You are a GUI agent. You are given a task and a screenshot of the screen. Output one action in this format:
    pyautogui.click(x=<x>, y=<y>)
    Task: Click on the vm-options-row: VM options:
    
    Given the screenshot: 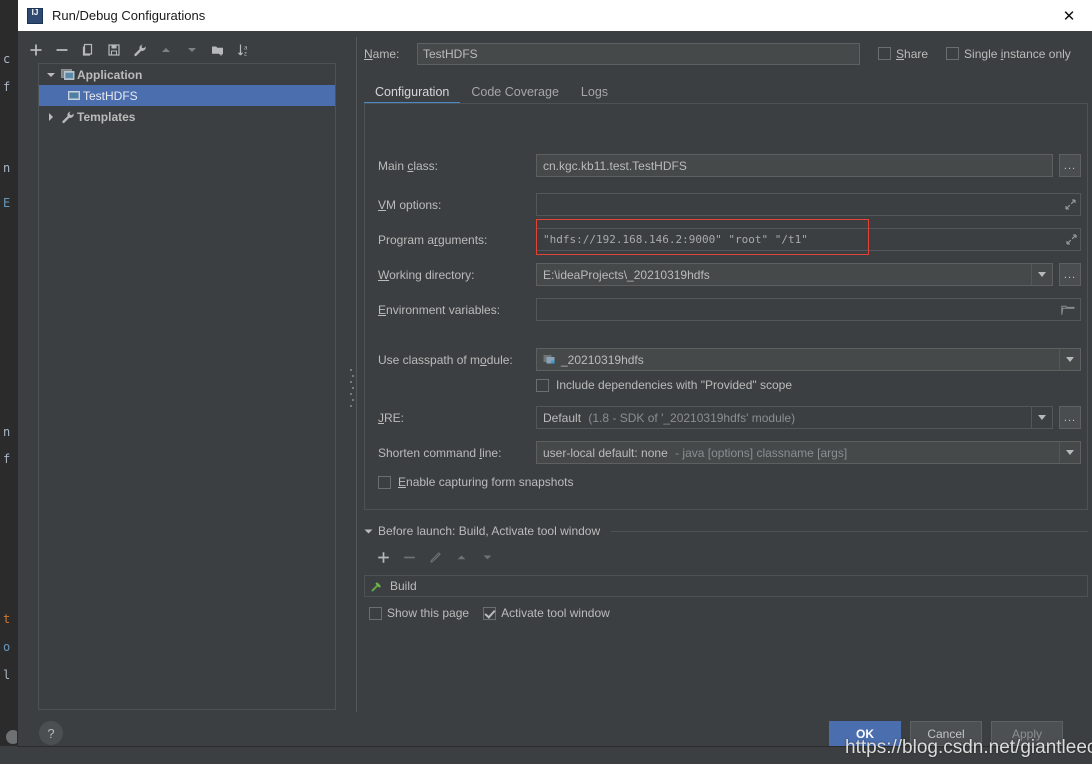 What is the action you would take?
    pyautogui.click(x=729, y=204)
    